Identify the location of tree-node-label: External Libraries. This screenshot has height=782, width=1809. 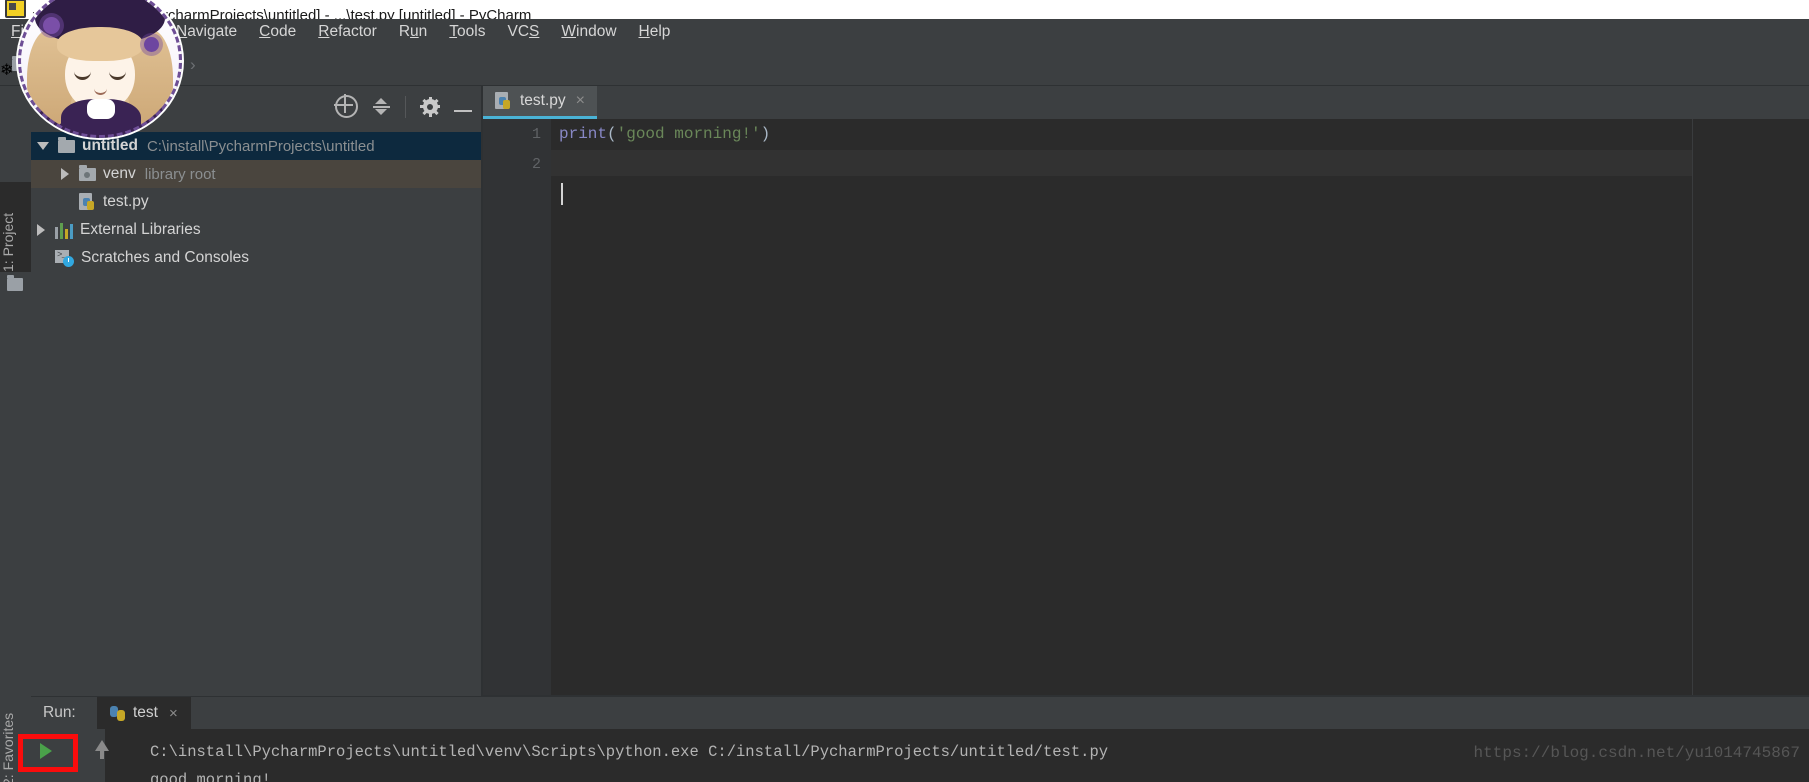
(140, 229).